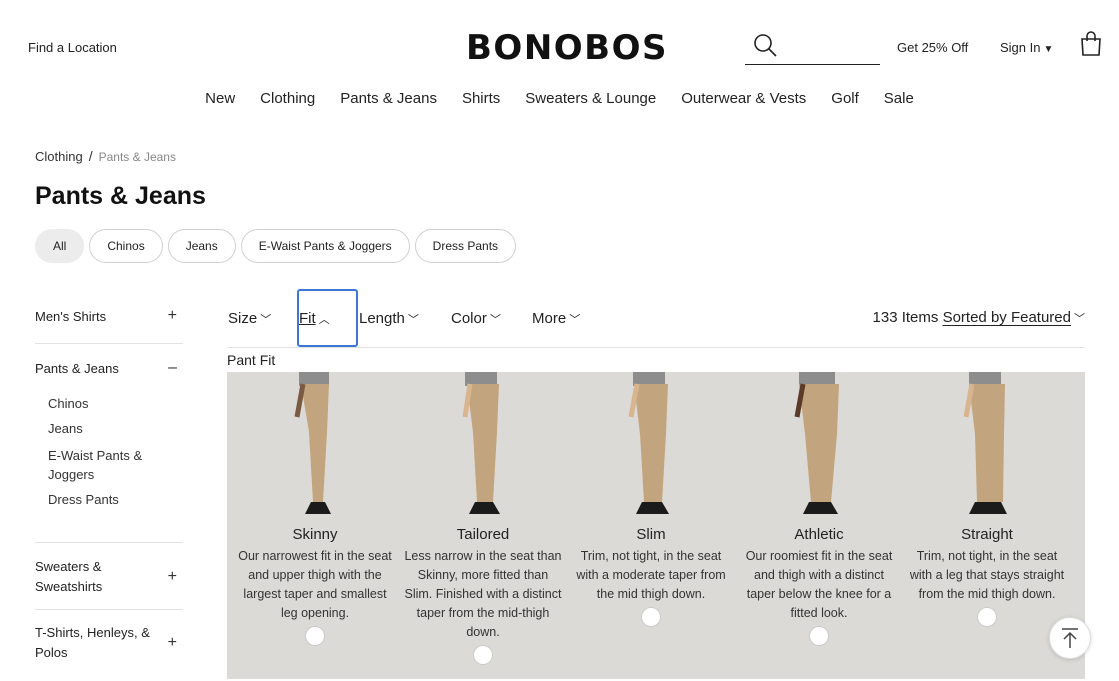 Image resolution: width=1119 pixels, height=681 pixels. I want to click on tailored-pants-image, so click(481, 443).